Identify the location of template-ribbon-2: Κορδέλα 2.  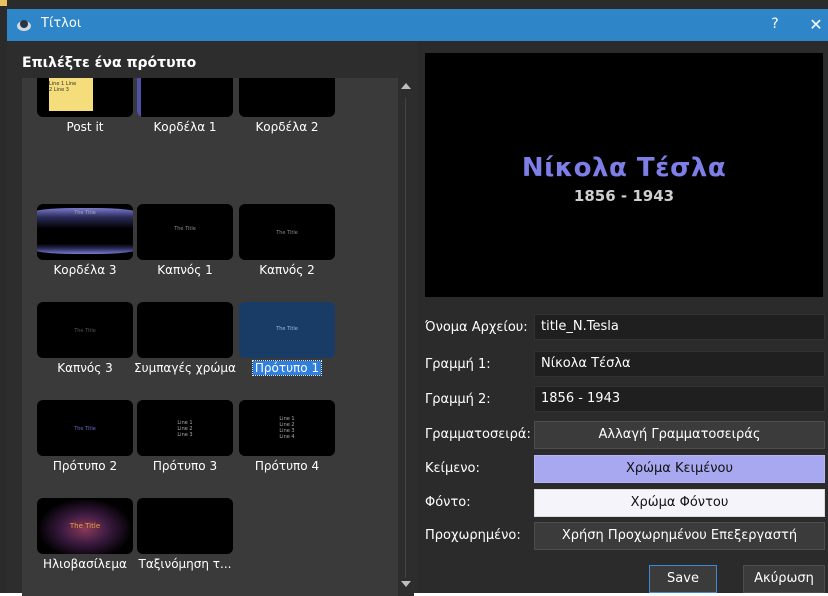
(287, 107).